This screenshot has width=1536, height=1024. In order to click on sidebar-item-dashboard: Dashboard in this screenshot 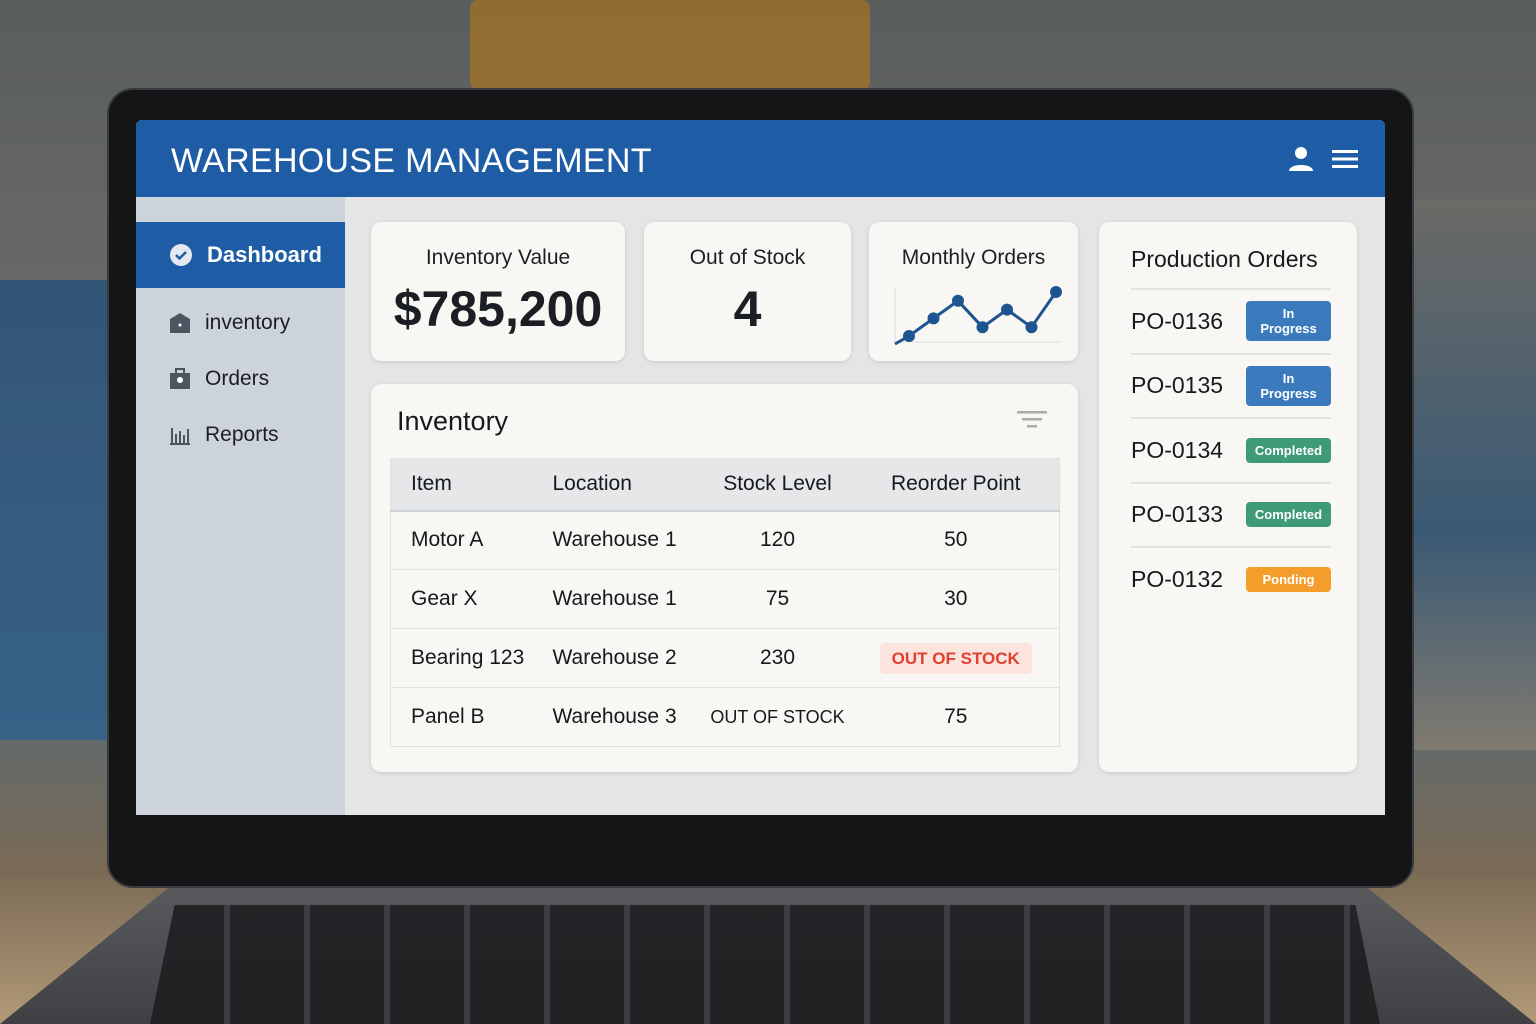, I will do `click(240, 255)`.